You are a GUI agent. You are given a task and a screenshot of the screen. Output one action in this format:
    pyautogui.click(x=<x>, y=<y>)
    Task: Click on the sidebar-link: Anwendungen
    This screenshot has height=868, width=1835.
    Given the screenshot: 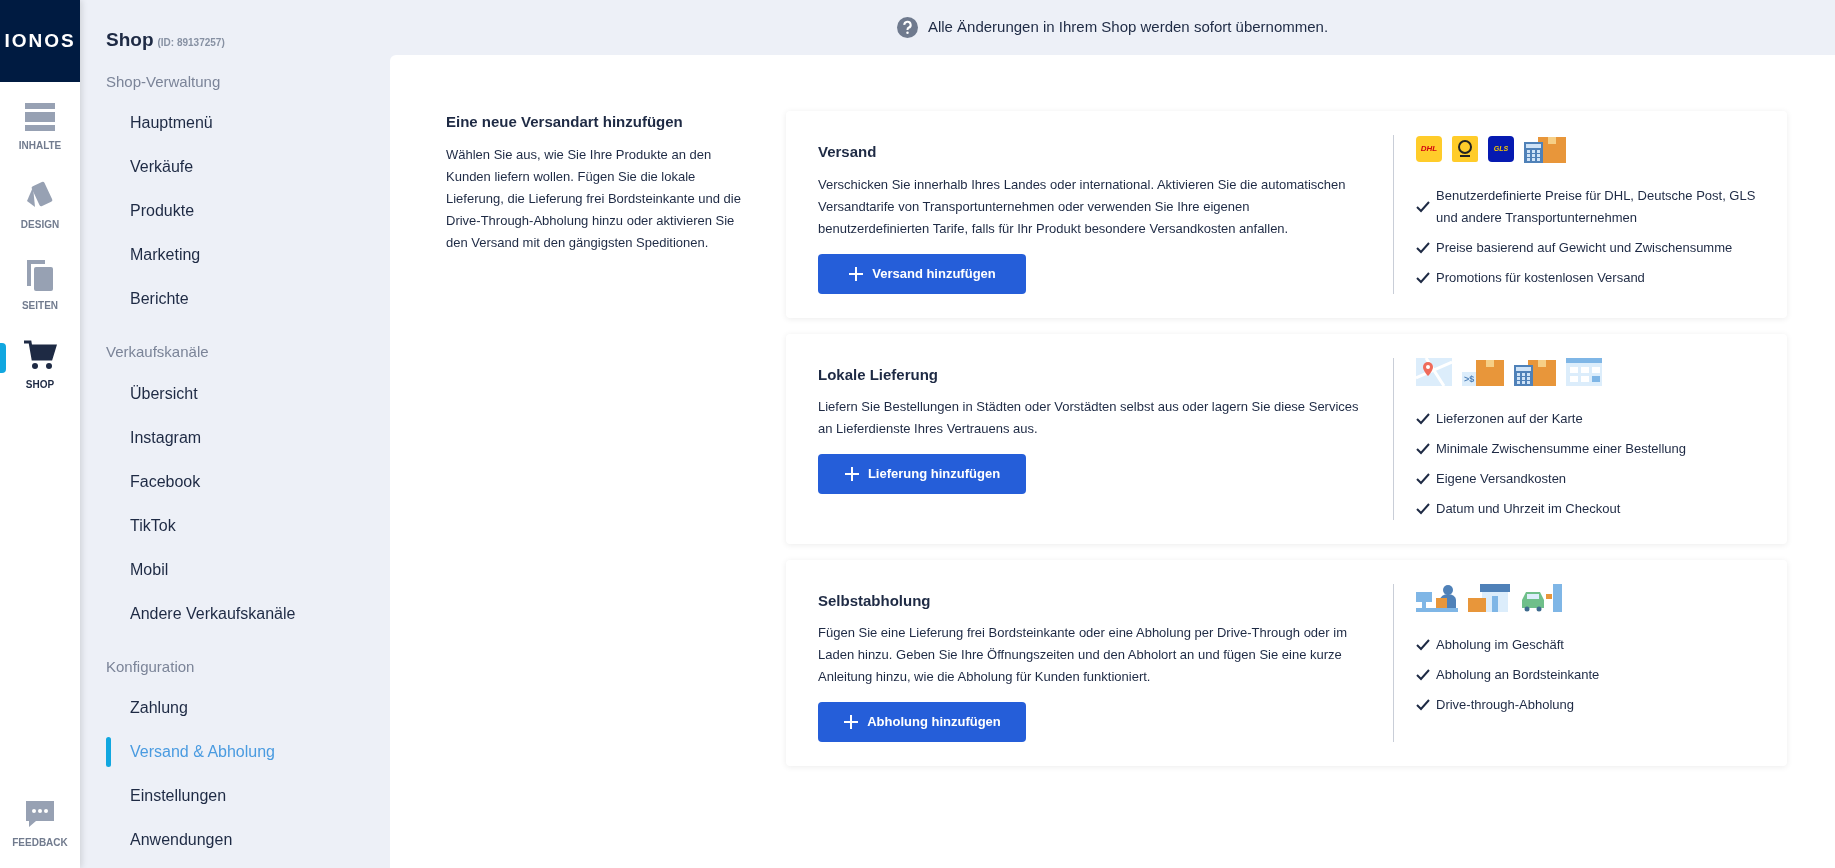 What is the action you would take?
    pyautogui.click(x=181, y=840)
    